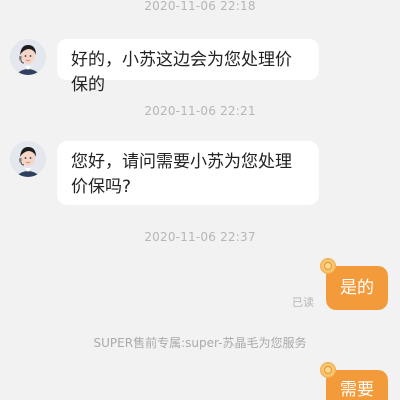  I want to click on timestamp: 2020-11-06 22:21, so click(200, 111).